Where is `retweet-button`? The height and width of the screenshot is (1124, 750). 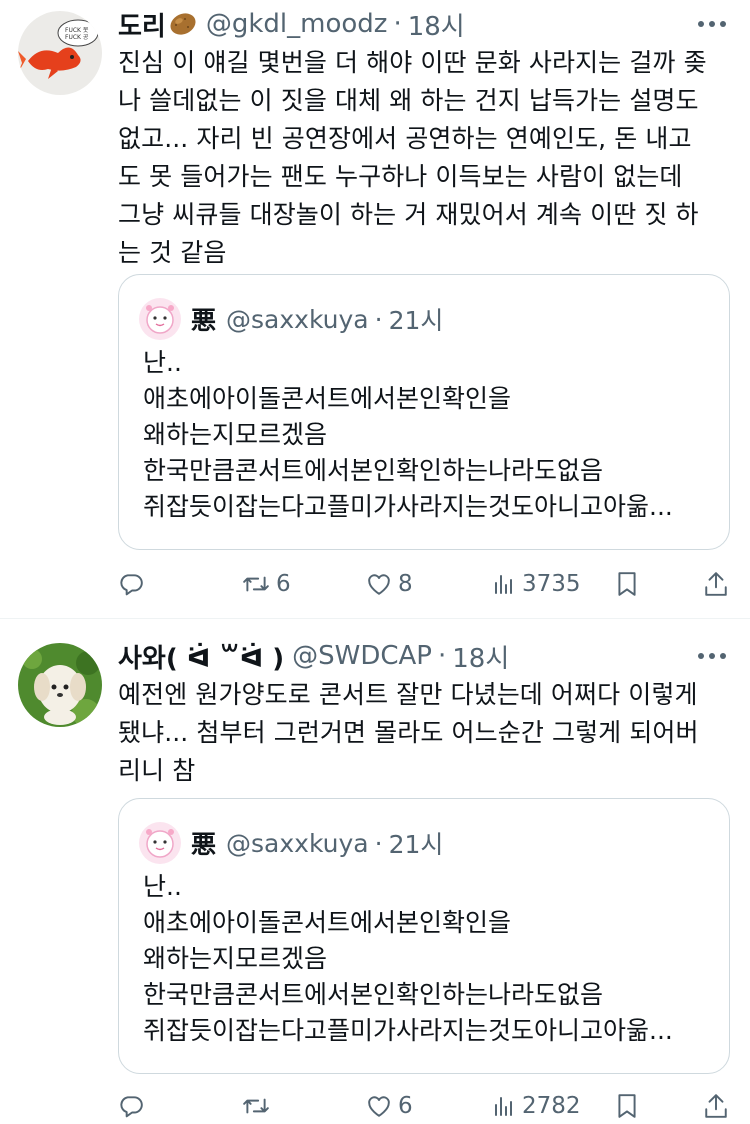
retweet-button is located at coordinates (259, 1106).